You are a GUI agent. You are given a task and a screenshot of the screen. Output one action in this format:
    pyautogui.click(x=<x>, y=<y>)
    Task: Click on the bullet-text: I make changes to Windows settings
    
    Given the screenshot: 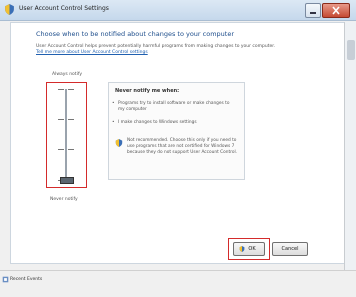 What is the action you would take?
    pyautogui.click(x=157, y=122)
    